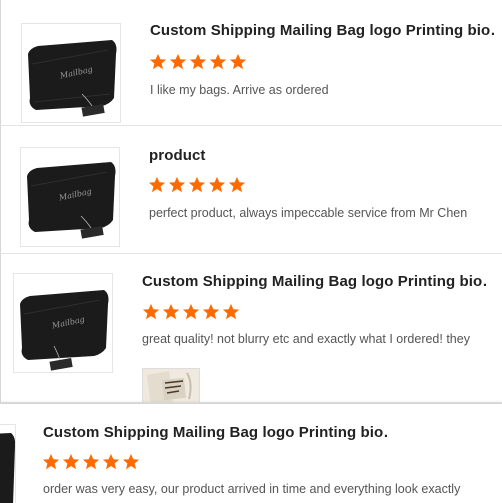 Image resolution: width=502 pixels, height=503 pixels. What do you see at coordinates (177, 155) in the screenshot?
I see `product-title: product` at bounding box center [177, 155].